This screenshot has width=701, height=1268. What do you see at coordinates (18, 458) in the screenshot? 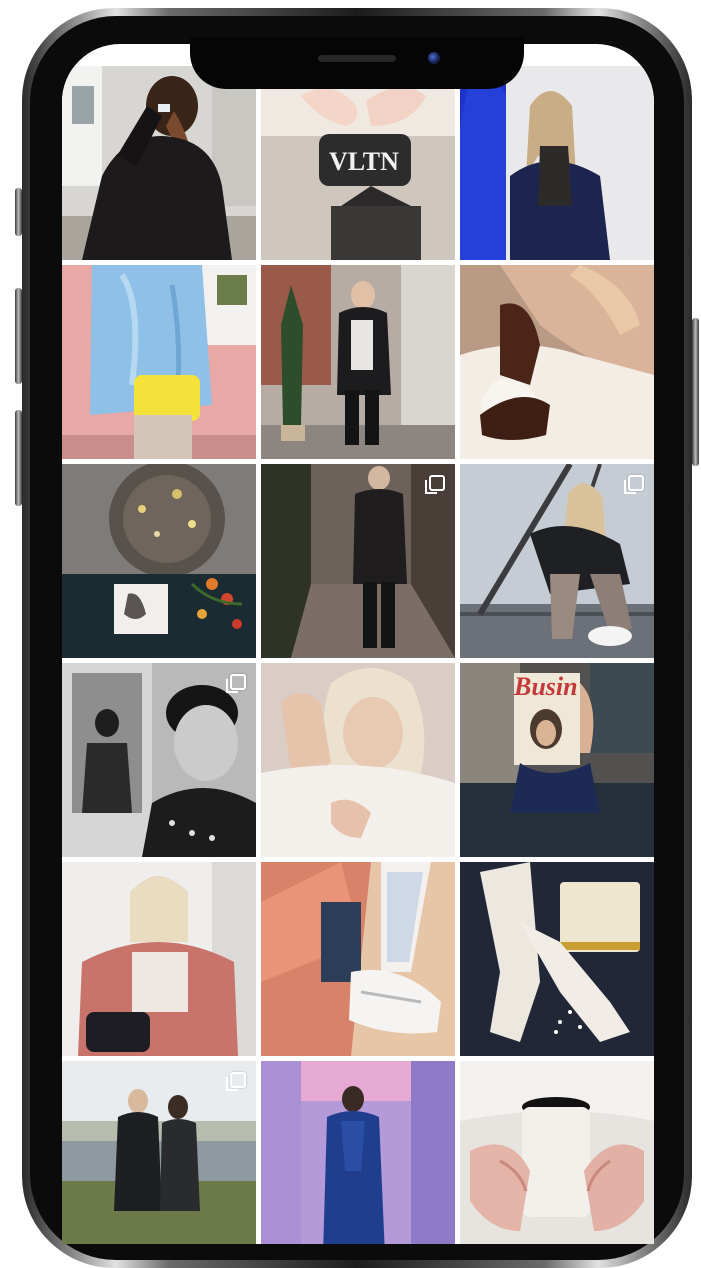
I see `volume-down-button` at bounding box center [18, 458].